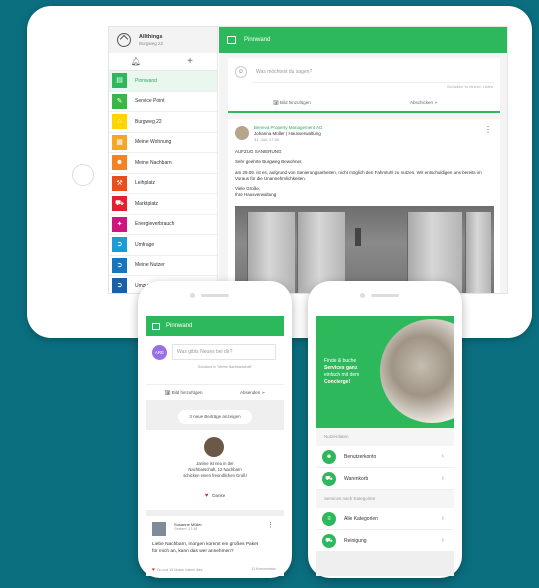  I want to click on list-item-label: Reinigung, so click(355, 540).